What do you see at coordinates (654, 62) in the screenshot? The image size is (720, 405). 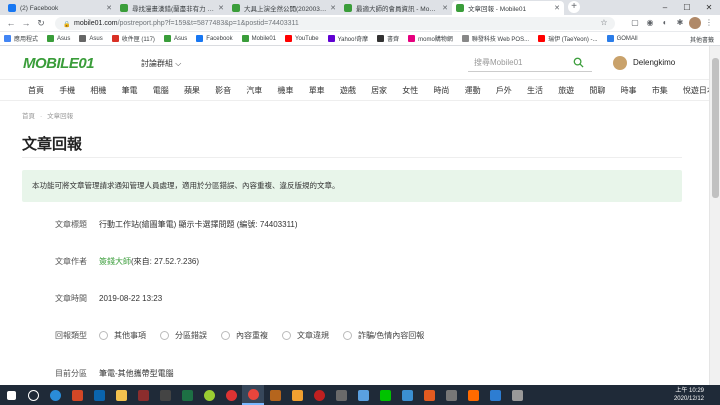 I see `username: Delengkimo` at bounding box center [654, 62].